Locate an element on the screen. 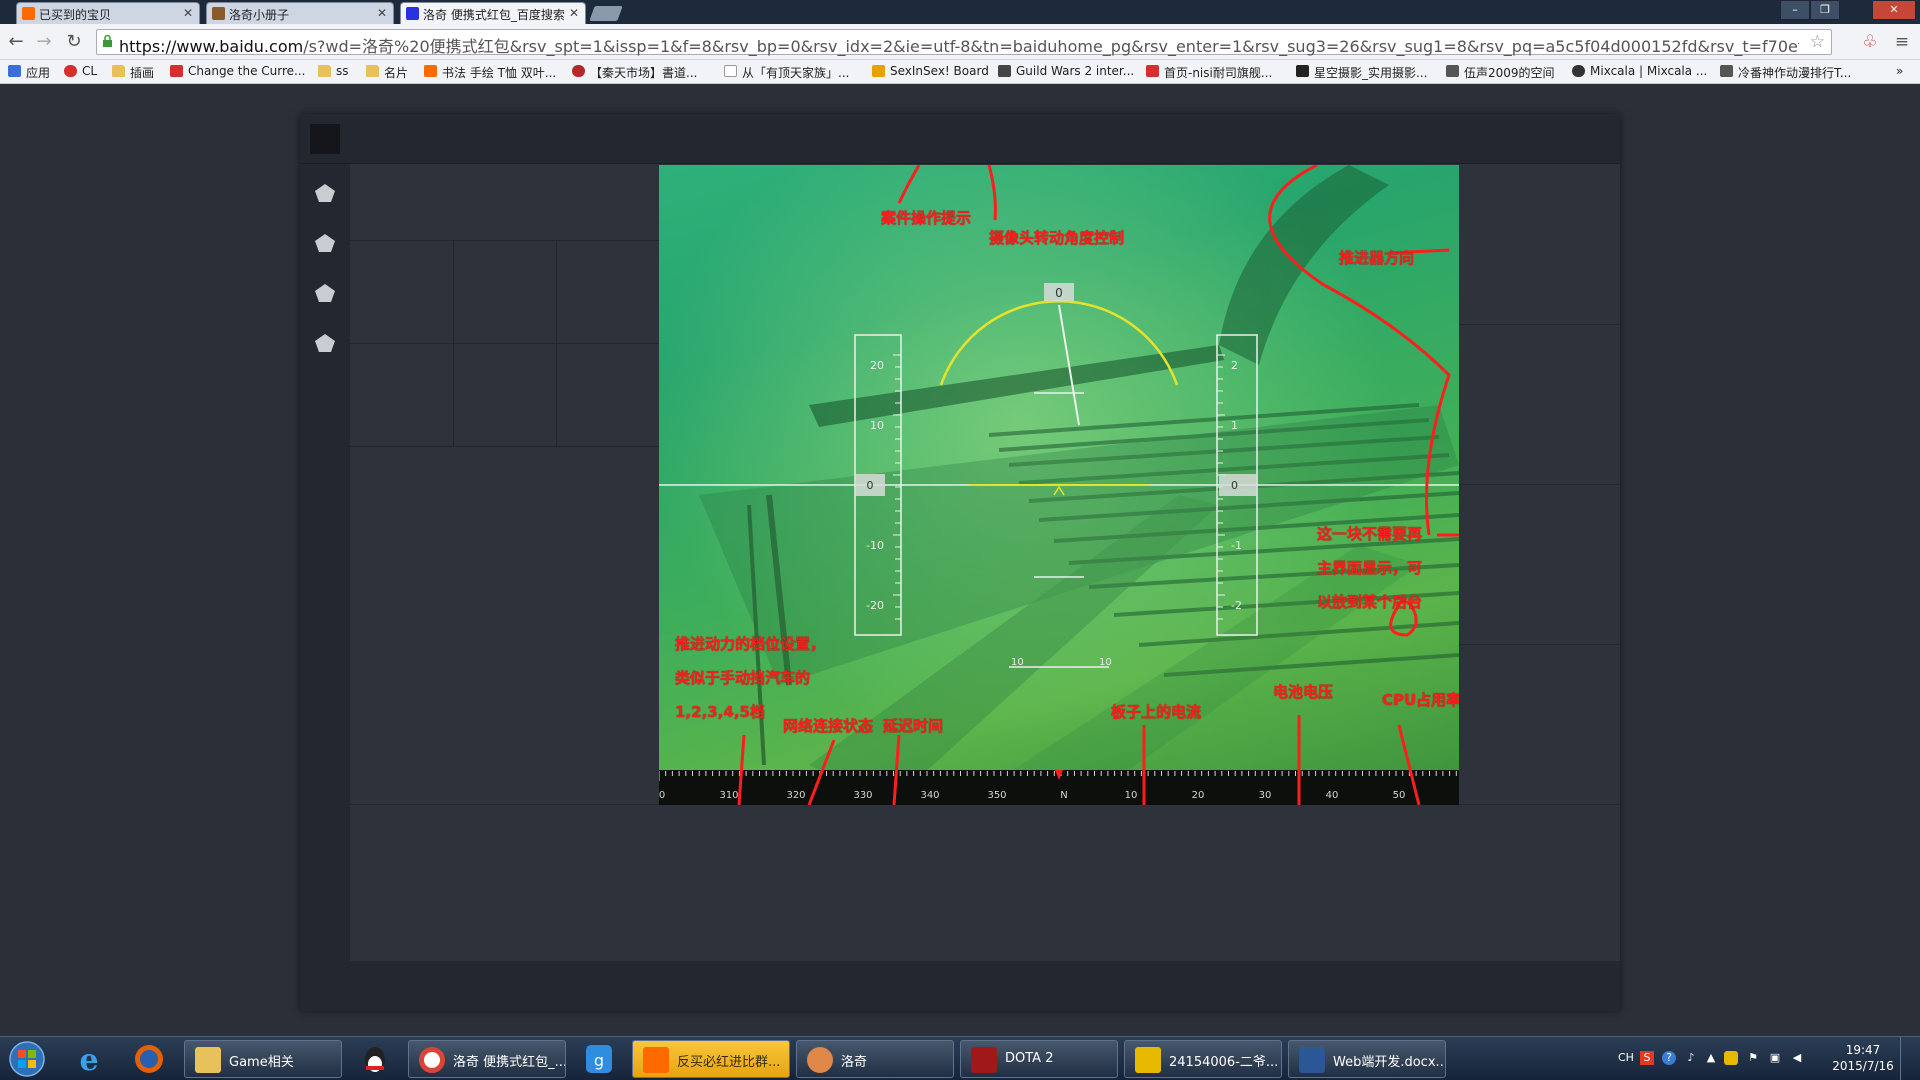 This screenshot has height=1080, width=1920. baidu-paw-icon is located at coordinates (412, 13).